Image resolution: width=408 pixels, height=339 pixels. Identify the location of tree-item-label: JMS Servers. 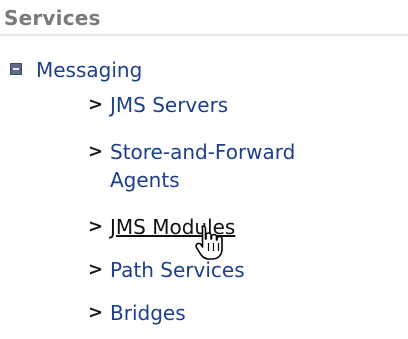
(169, 105).